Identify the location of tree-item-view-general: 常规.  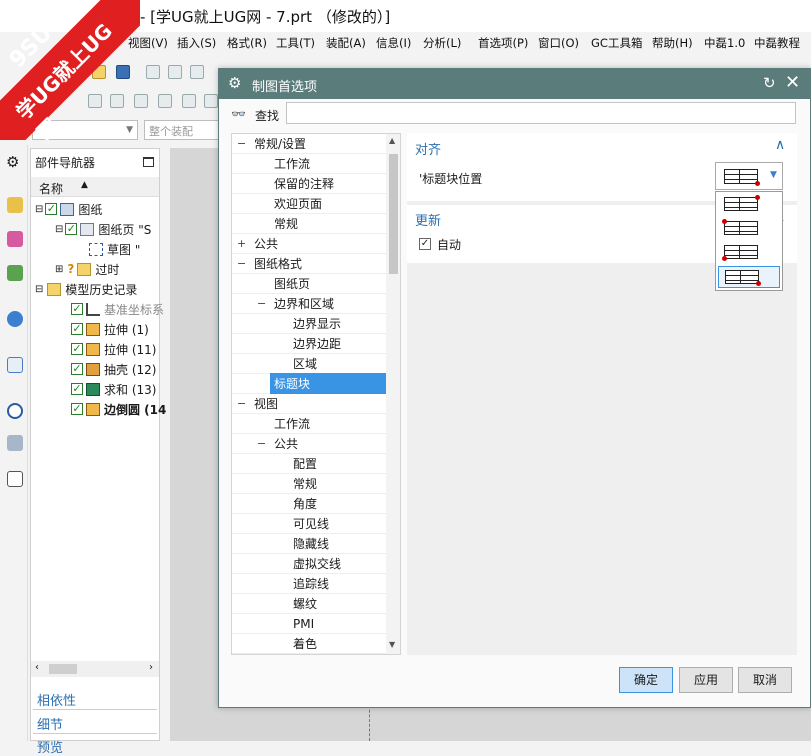
(309, 484).